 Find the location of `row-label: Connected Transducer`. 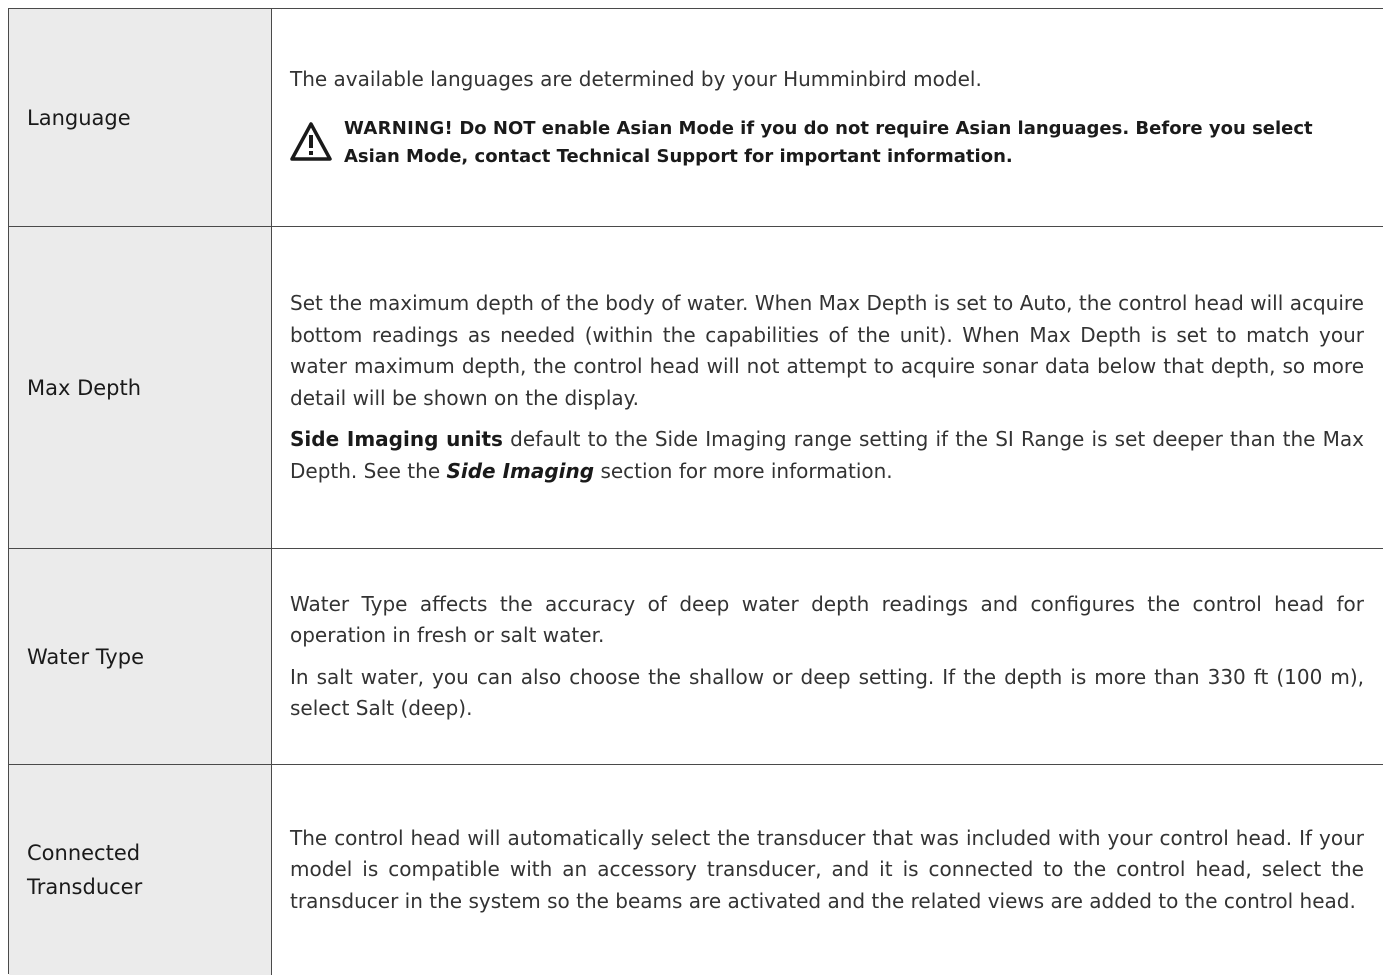

row-label: Connected Transducer is located at coordinates (84, 870).